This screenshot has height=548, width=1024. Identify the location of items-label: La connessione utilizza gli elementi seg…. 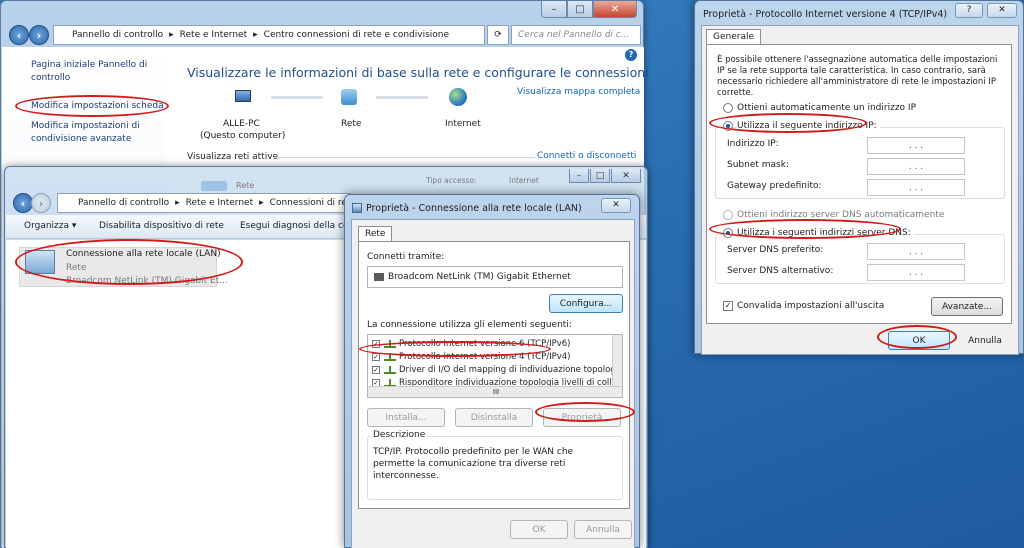
(469, 325).